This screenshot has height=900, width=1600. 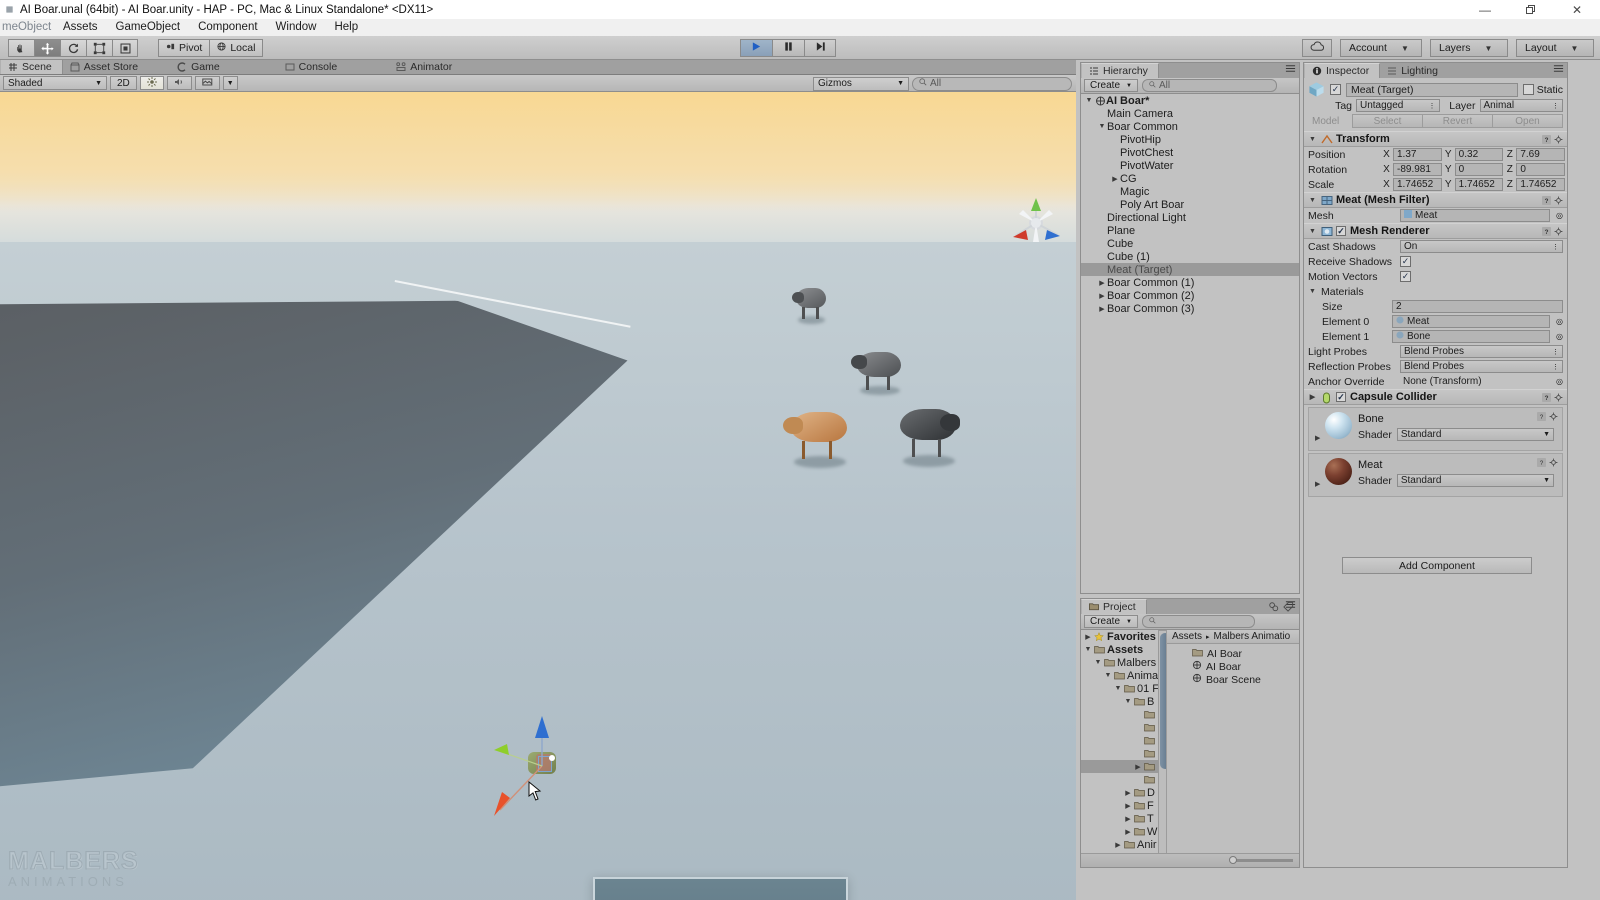 I want to click on hierarchy-item: Cube (1), so click(x=1190, y=256).